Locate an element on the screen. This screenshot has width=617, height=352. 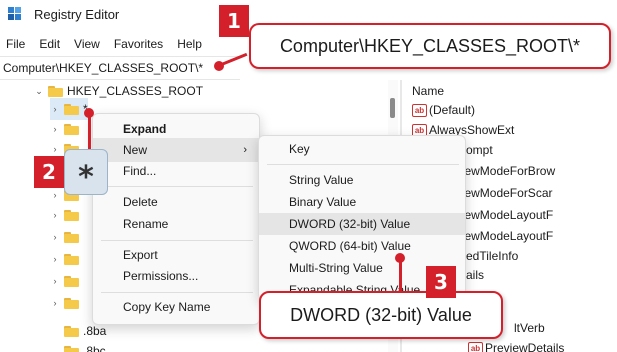
menu-edit: Edit is located at coordinates (49, 44).